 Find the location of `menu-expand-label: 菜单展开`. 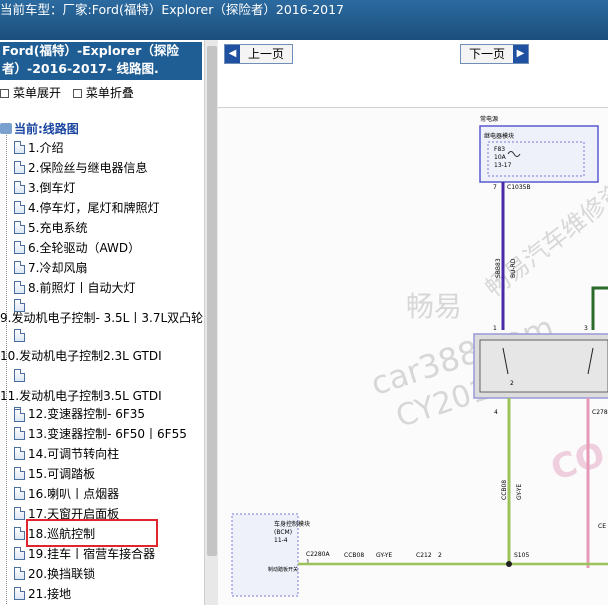

menu-expand-label: 菜单展开 is located at coordinates (37, 93).